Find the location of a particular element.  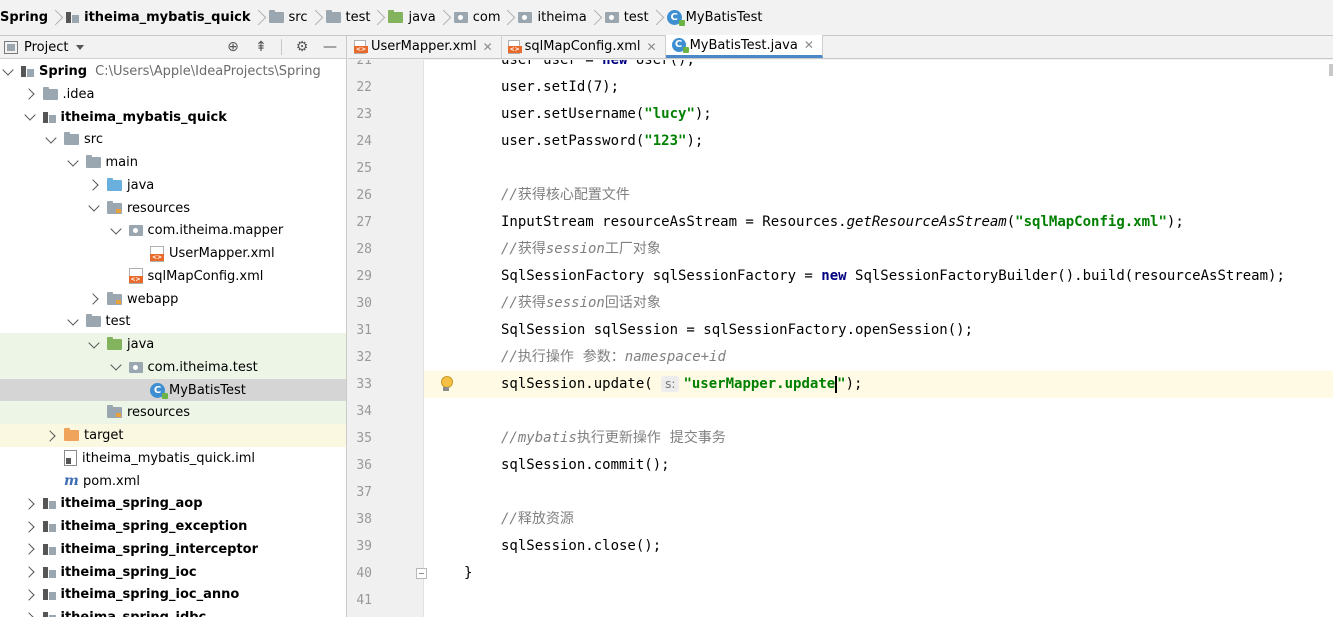

breadcrumb-item: Spring is located at coordinates (31, 17).